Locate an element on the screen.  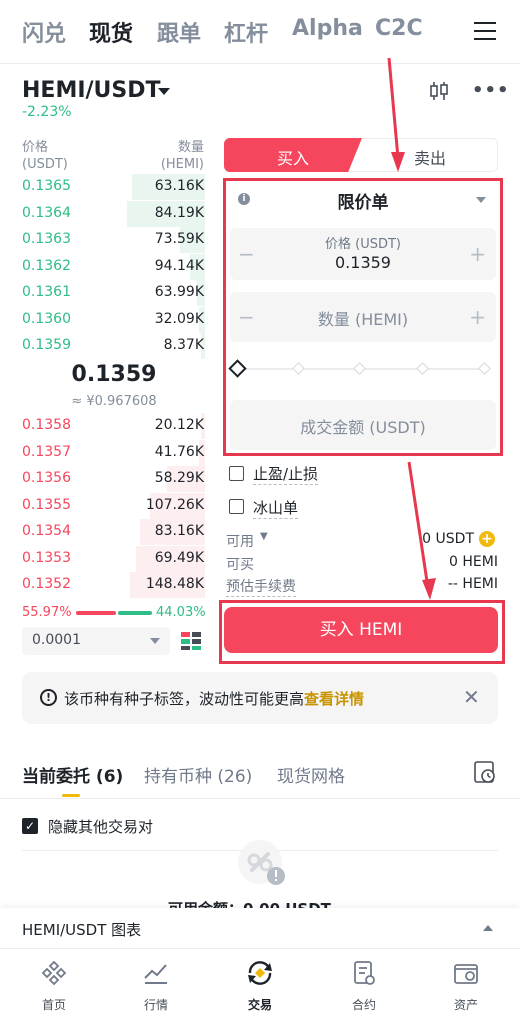
tp-sl-label: 止盈/止损 is located at coordinates (286, 474).